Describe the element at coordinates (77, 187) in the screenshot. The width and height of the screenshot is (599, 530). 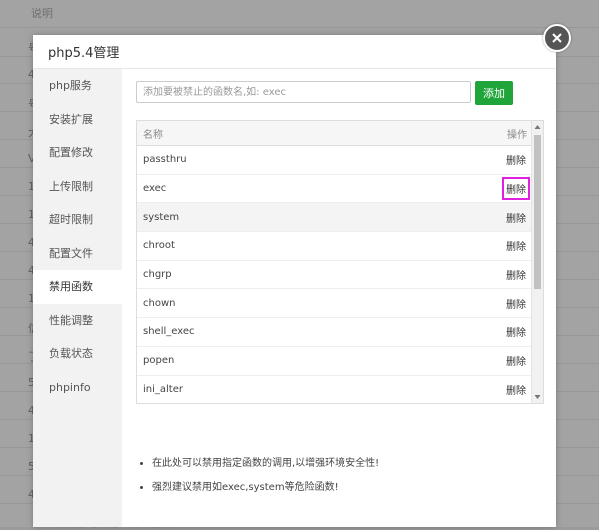
I see `sidebar-item-upload-limit: 上传限制` at that location.